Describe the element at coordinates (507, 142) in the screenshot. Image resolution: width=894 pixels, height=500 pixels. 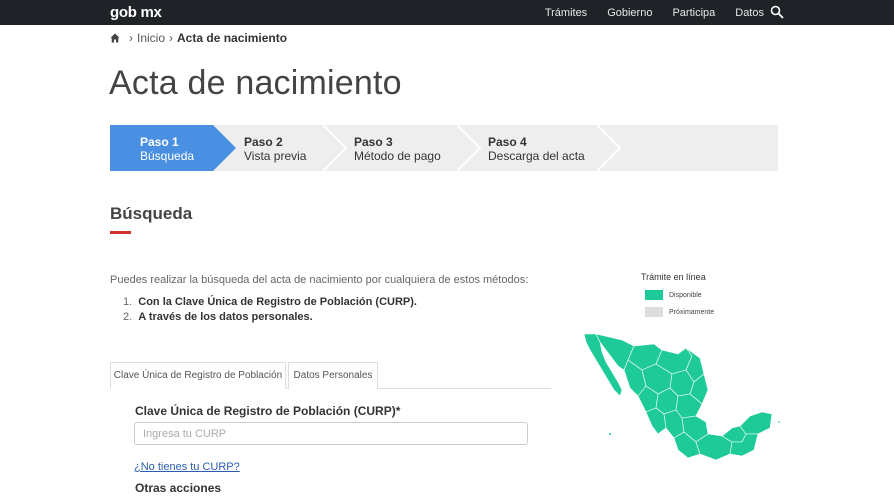
I see `step-title: Paso 4` at that location.